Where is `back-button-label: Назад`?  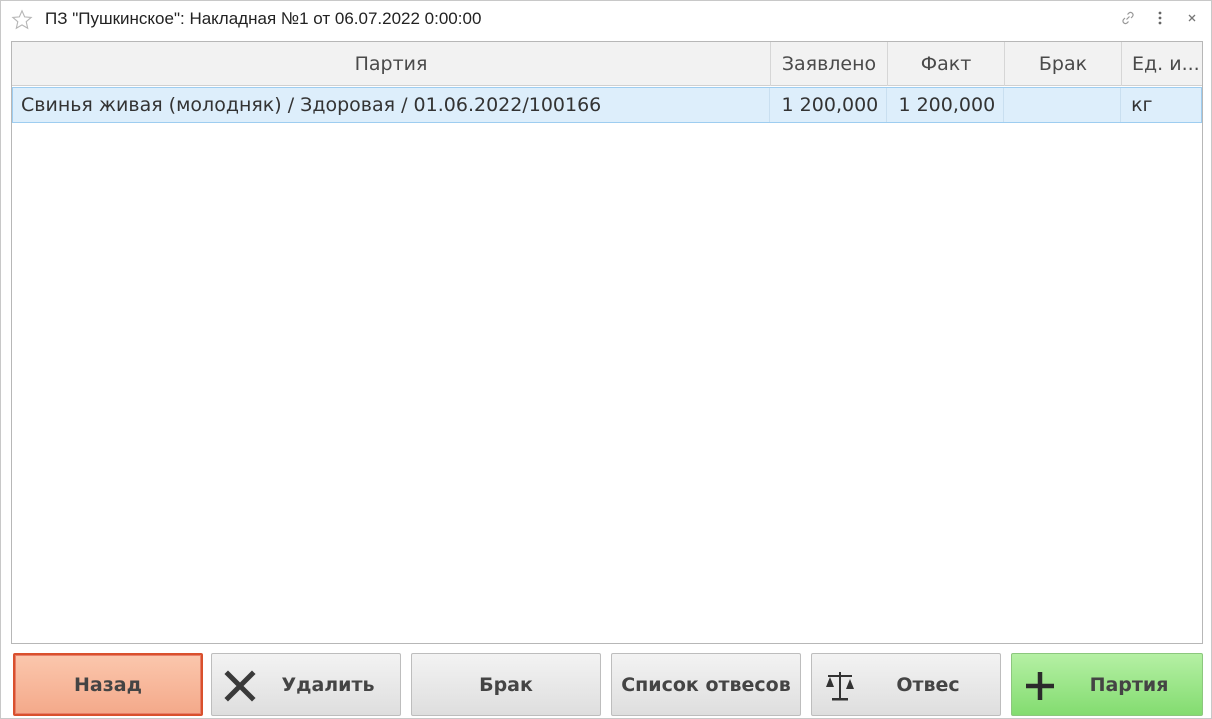
back-button-label: Назад is located at coordinates (108, 684).